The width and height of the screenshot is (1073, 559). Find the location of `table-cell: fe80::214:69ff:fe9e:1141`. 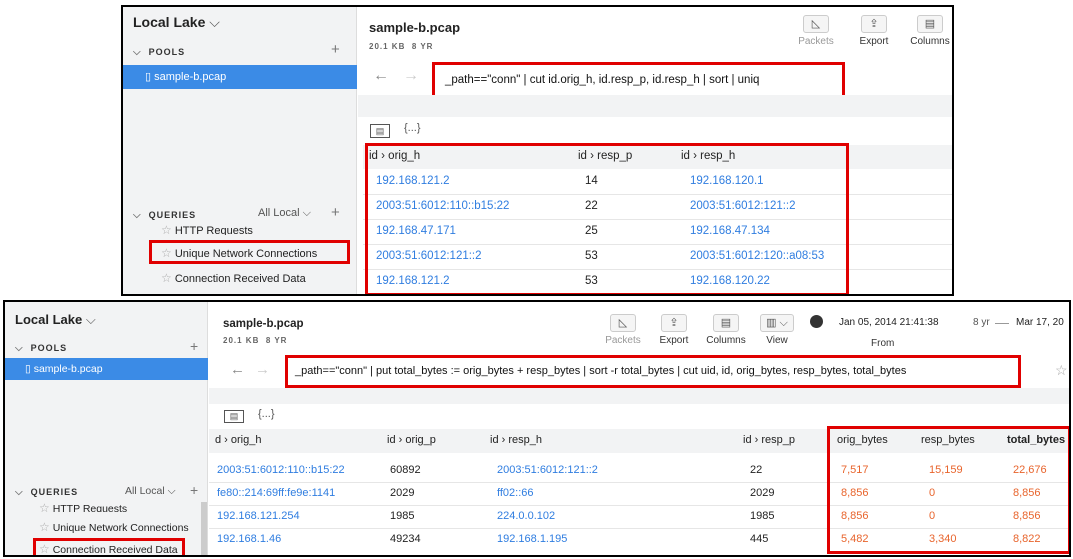

table-cell: fe80::214:69ff:fe9e:1141 is located at coordinates (276, 493).